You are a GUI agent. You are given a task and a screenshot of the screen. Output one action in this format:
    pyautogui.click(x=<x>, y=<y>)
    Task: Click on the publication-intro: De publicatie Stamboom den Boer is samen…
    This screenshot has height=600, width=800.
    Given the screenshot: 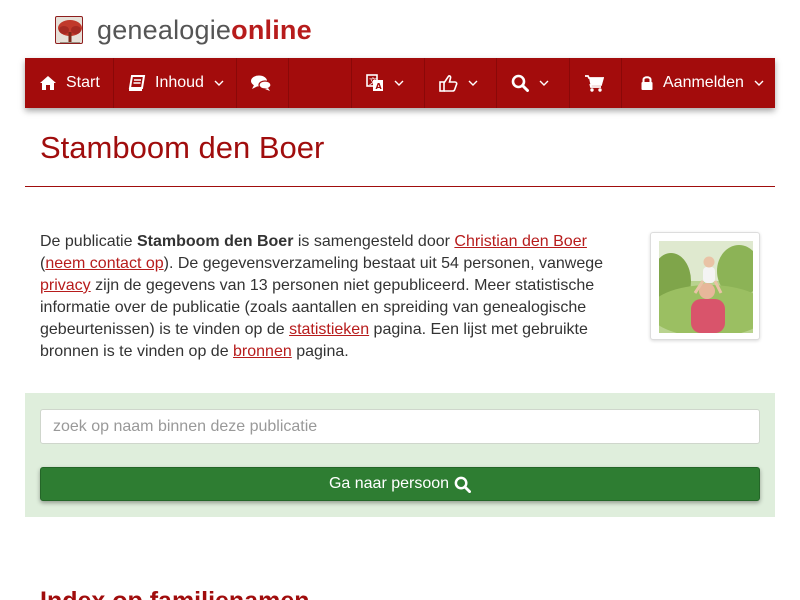 What is the action you would take?
    pyautogui.click(x=322, y=296)
    